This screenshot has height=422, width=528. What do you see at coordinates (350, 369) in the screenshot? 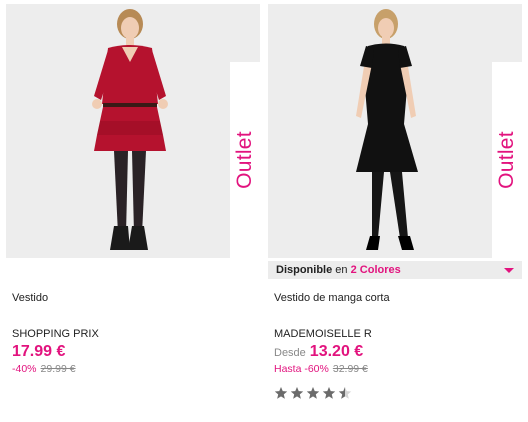
I see `old-price: 32.99 €` at bounding box center [350, 369].